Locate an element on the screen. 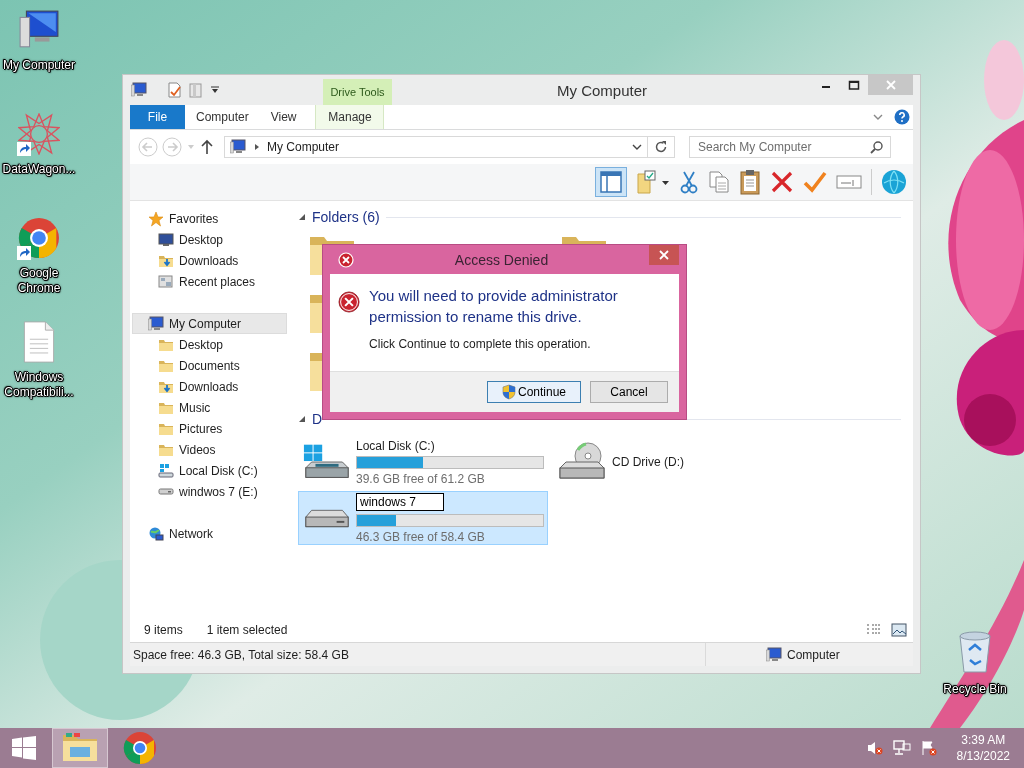 This screenshot has height=768, width=1024. muted-speaker-icon is located at coordinates (874, 748).